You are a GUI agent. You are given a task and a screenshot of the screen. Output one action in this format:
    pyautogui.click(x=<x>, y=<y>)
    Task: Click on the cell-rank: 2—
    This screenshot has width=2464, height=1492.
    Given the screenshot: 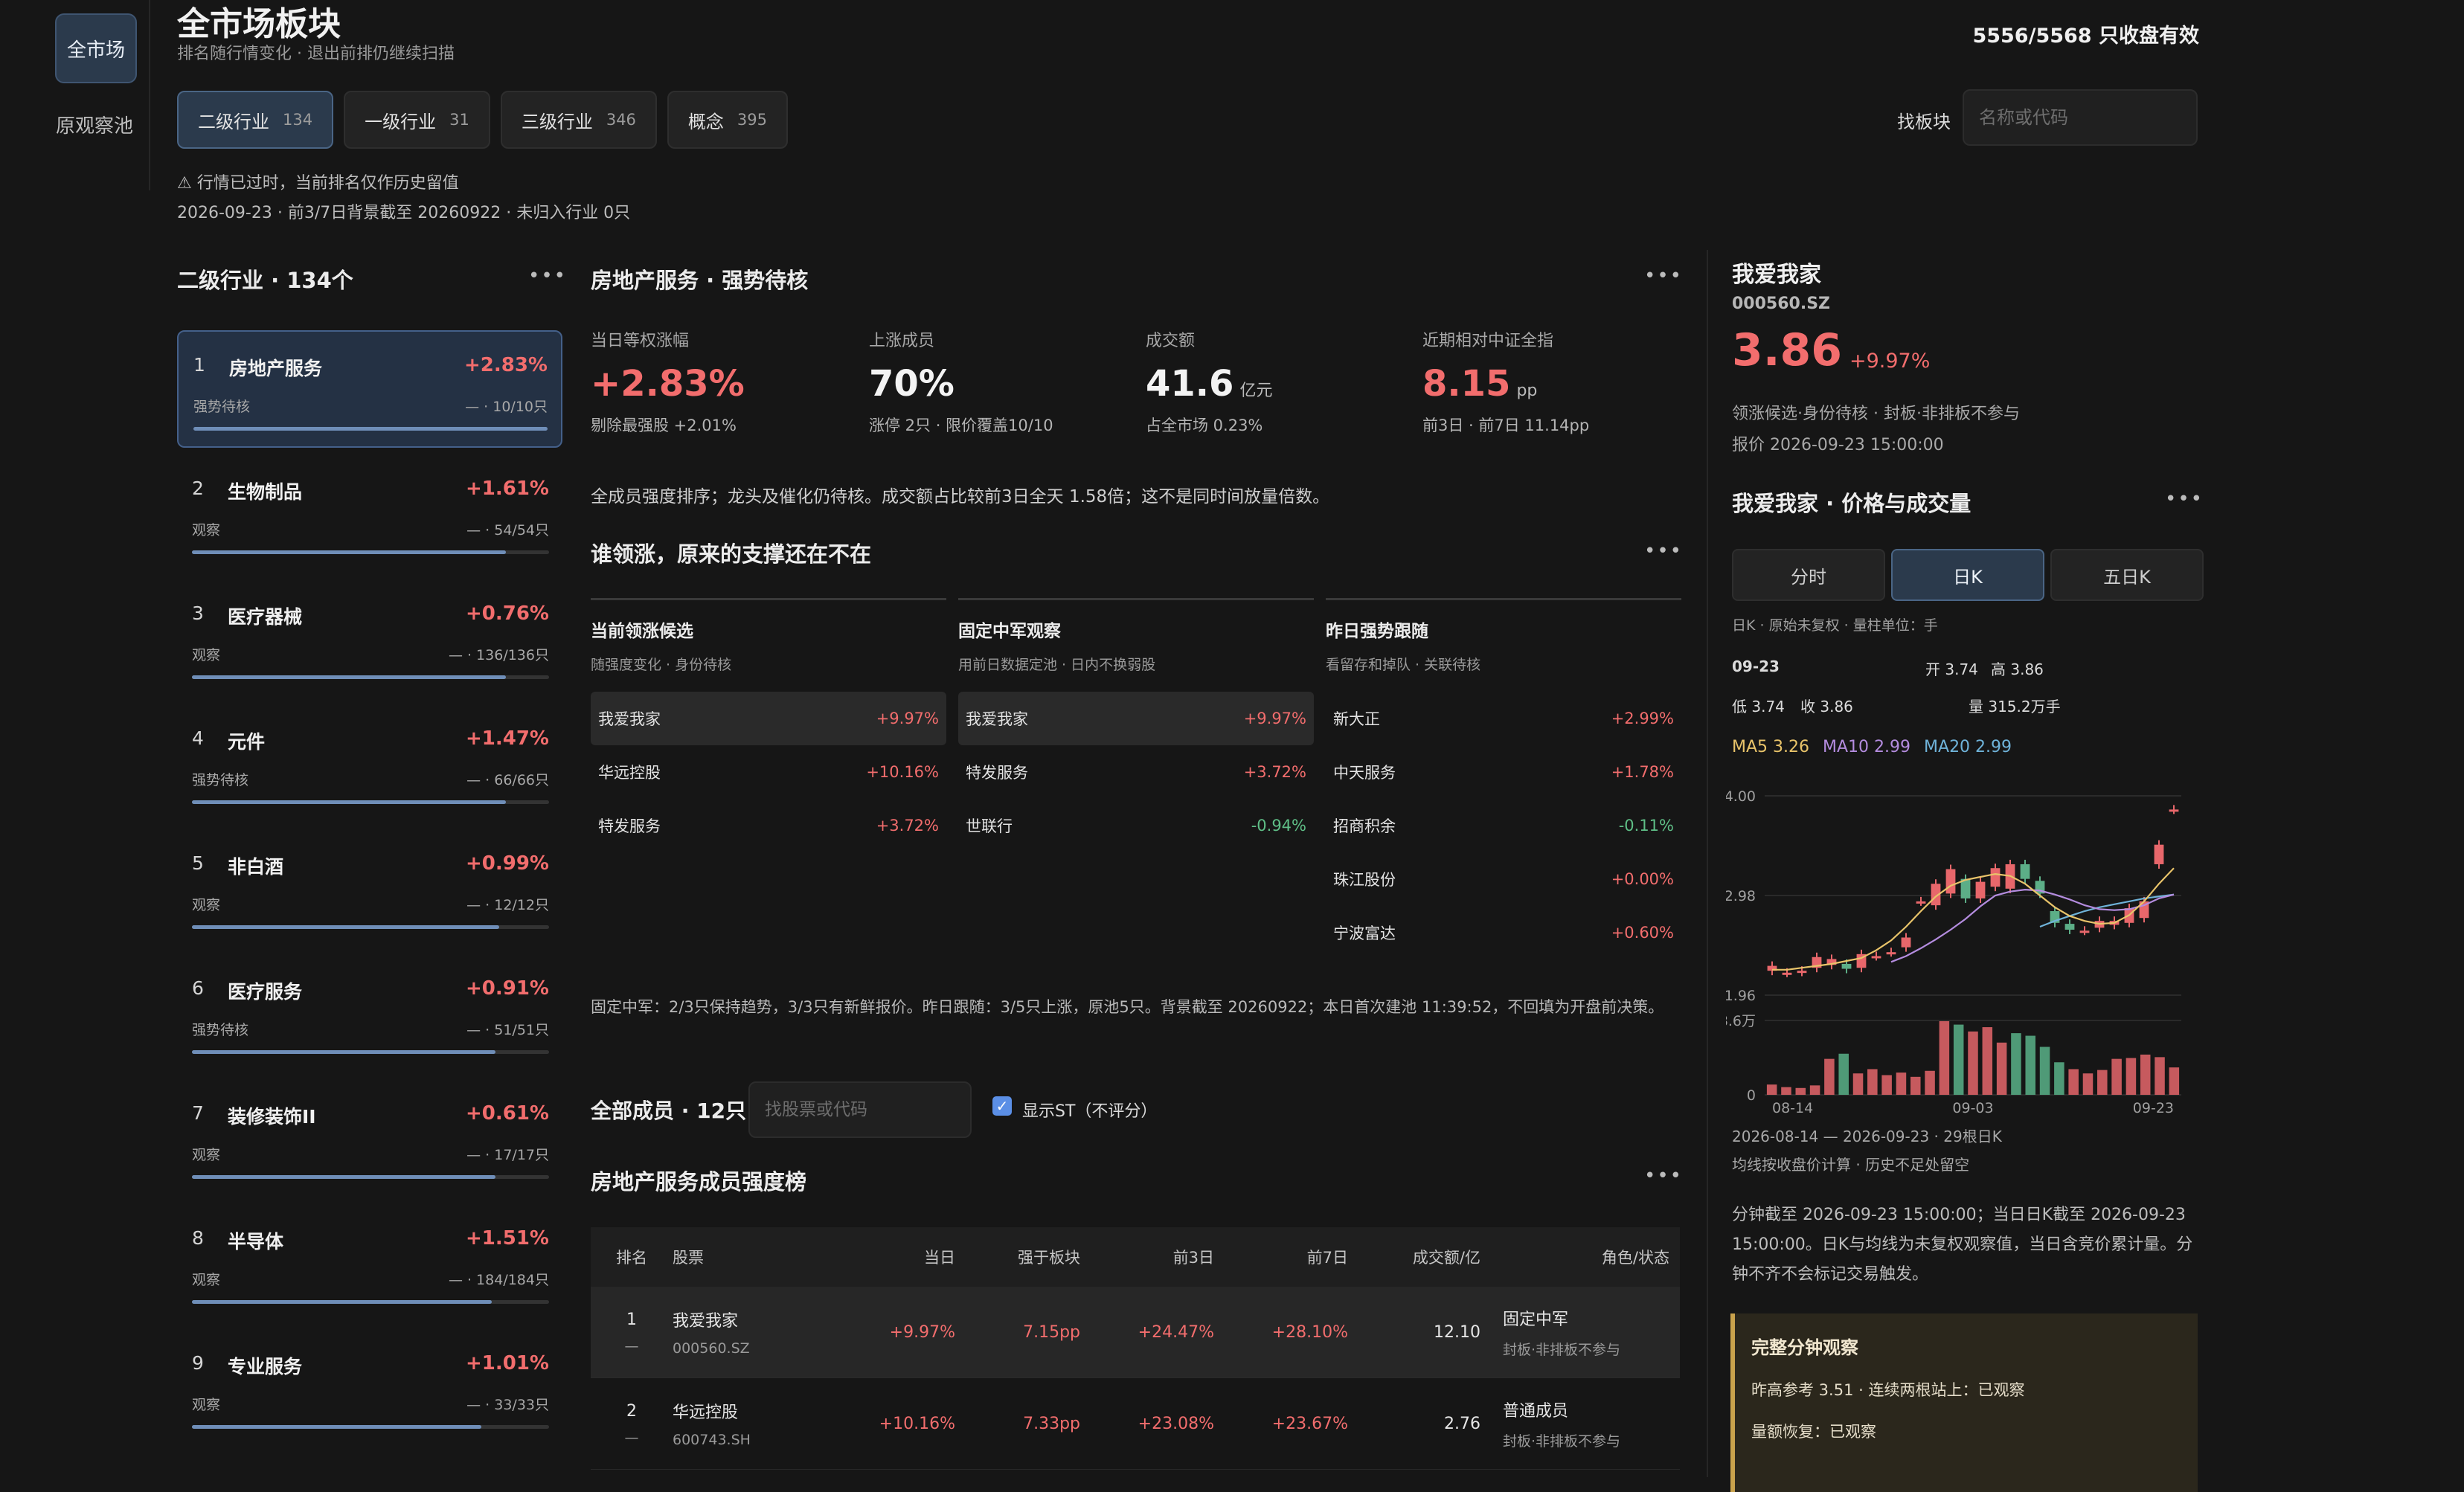 What is the action you would take?
    pyautogui.click(x=631, y=1423)
    